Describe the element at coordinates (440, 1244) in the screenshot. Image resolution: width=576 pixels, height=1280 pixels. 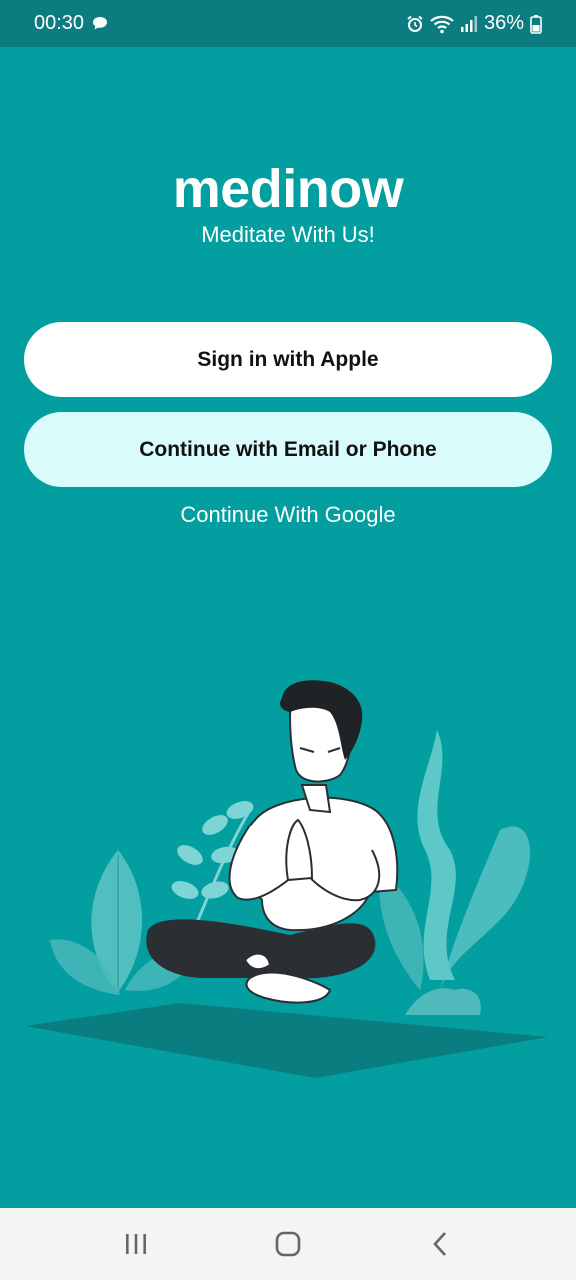
I see `back-icon` at that location.